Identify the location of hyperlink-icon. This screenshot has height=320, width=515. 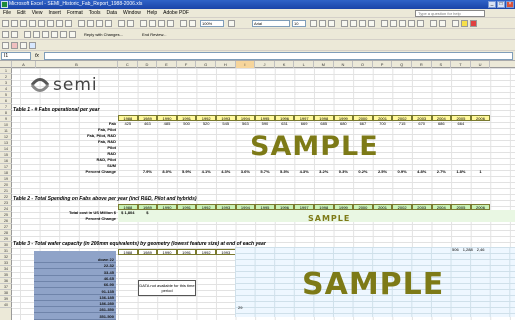
(143, 23).